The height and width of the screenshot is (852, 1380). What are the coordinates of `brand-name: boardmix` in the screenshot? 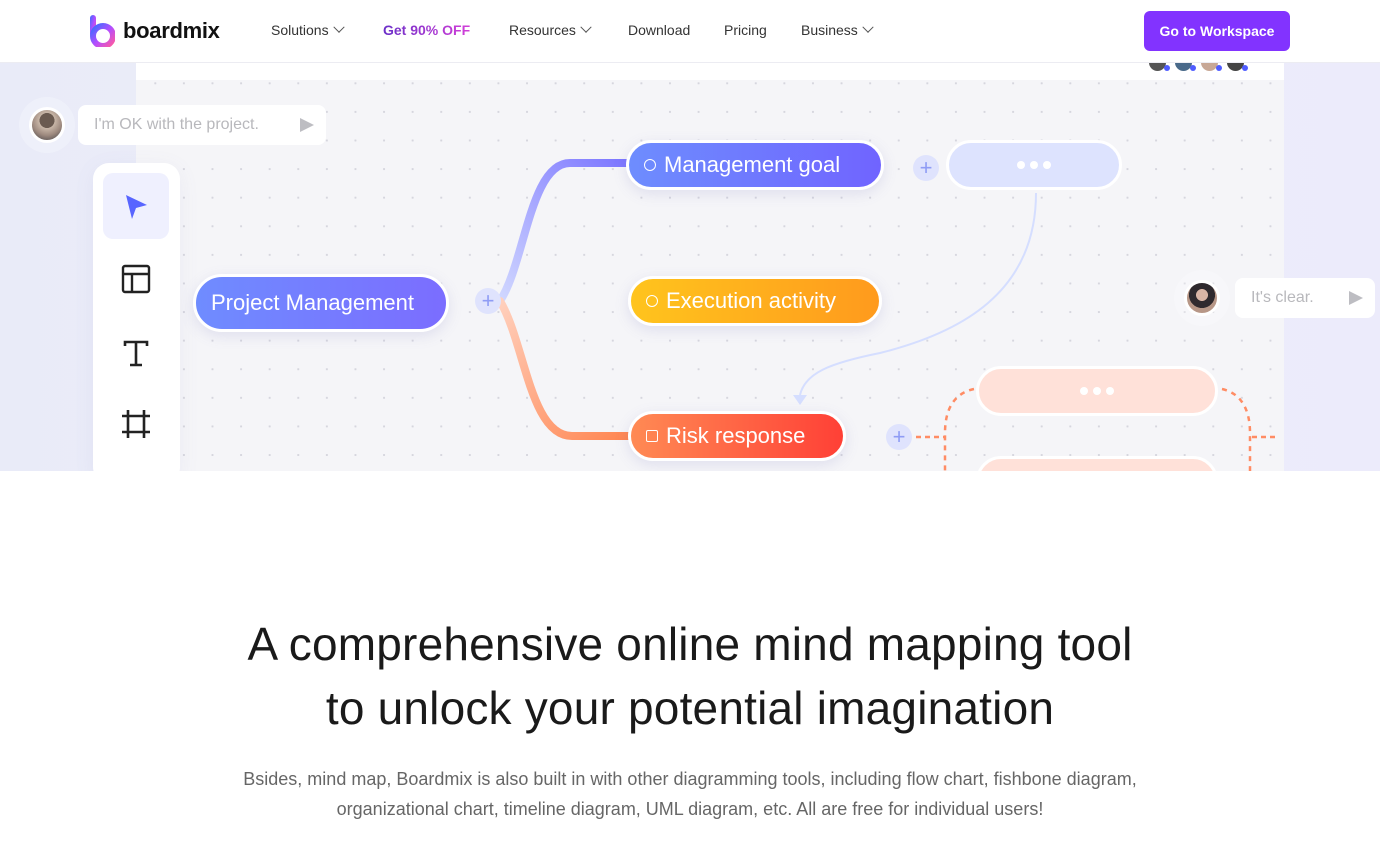 It's located at (171, 30).